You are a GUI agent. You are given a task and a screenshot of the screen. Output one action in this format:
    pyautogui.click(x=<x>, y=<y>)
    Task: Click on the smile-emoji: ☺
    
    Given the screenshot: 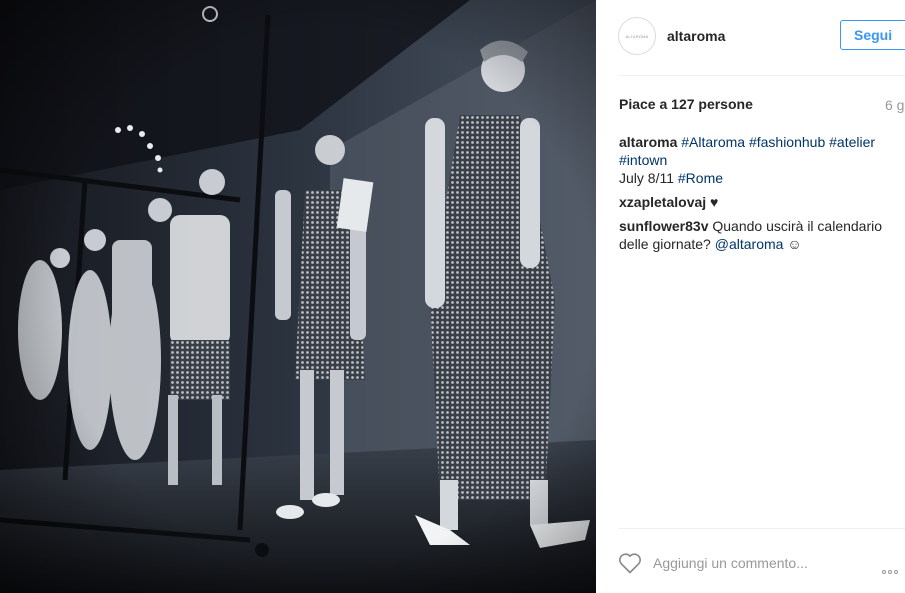 What is the action you would take?
    pyautogui.click(x=794, y=244)
    